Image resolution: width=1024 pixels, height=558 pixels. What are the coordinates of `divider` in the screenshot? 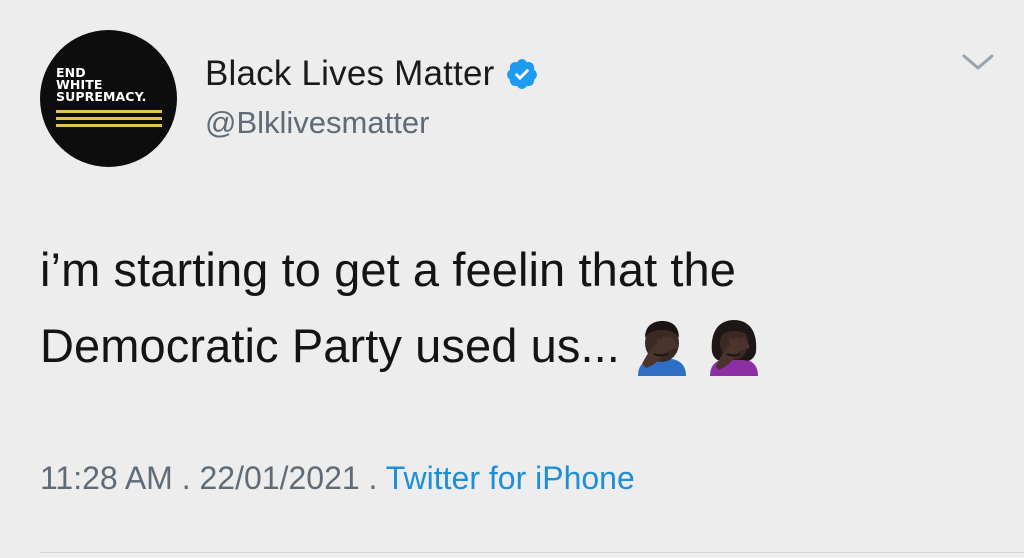 It's located at (532, 552).